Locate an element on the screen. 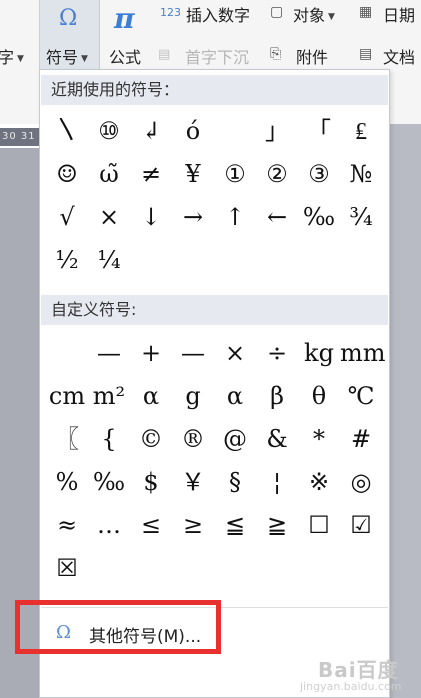  symbol-cell: ¾ is located at coordinates (361, 217).